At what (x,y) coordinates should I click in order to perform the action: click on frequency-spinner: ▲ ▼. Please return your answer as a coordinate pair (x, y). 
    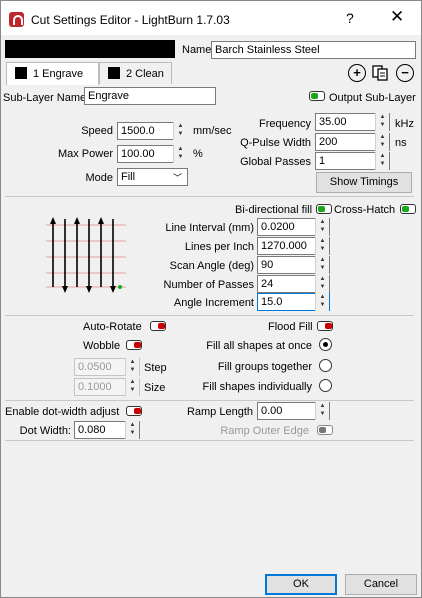
    Looking at the image, I should click on (382, 122).